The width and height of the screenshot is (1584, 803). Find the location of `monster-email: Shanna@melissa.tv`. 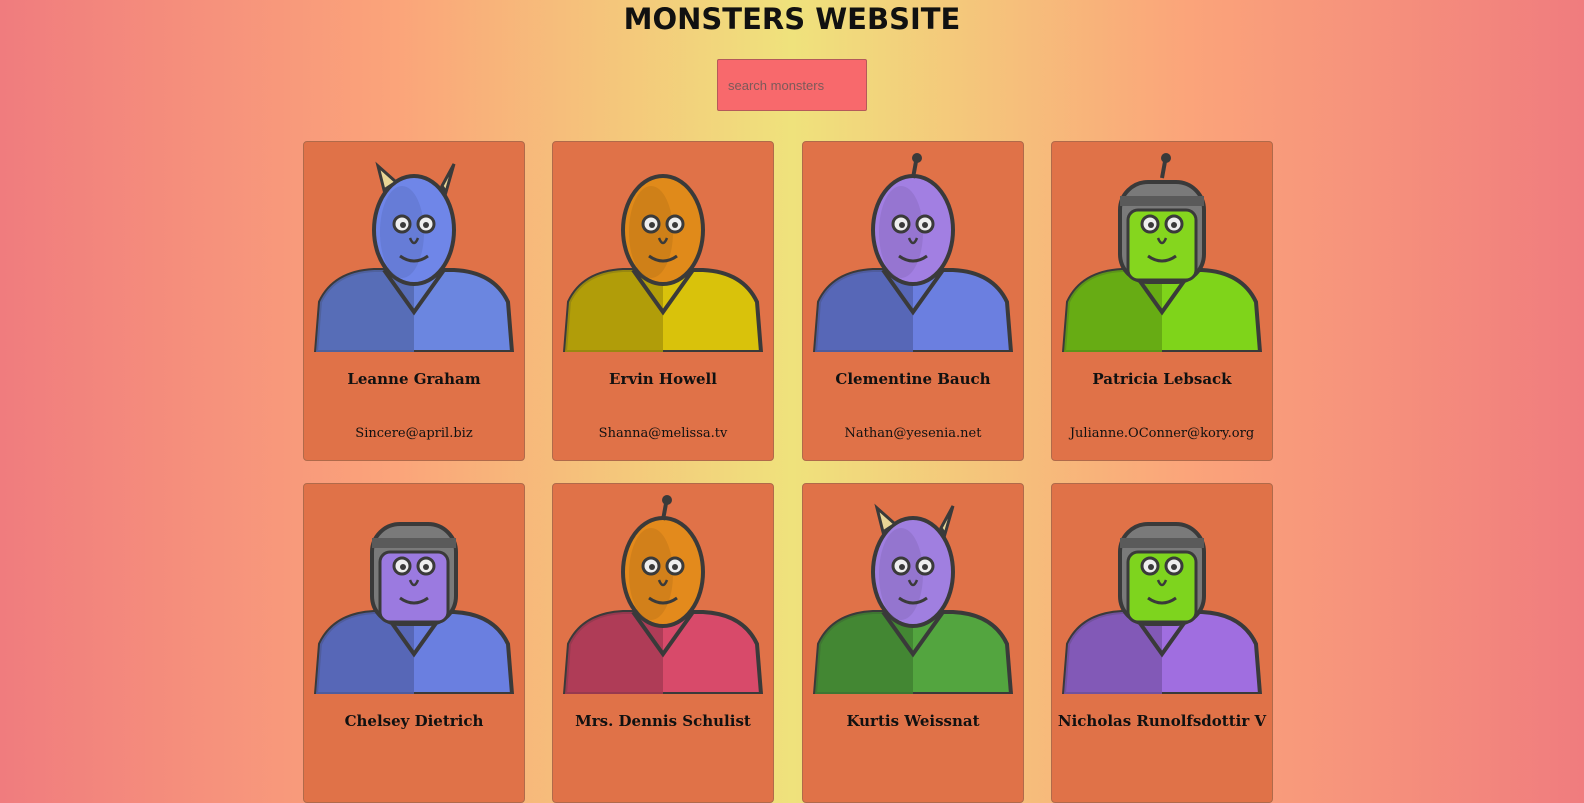

monster-email: Shanna@melissa.tv is located at coordinates (663, 433).